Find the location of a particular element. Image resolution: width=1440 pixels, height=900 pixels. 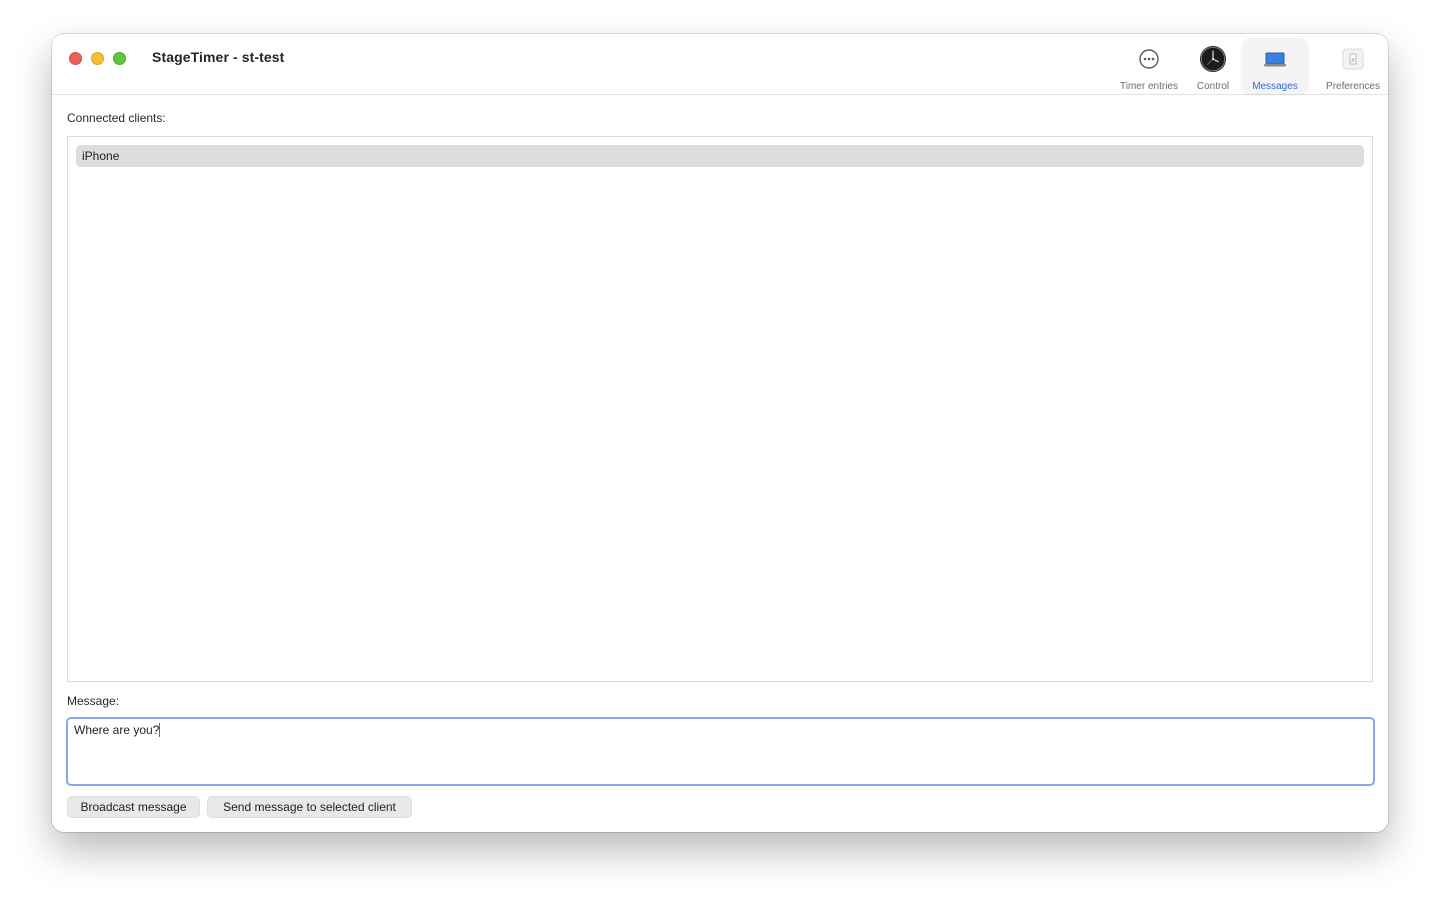

window-controls is located at coordinates (97, 58).